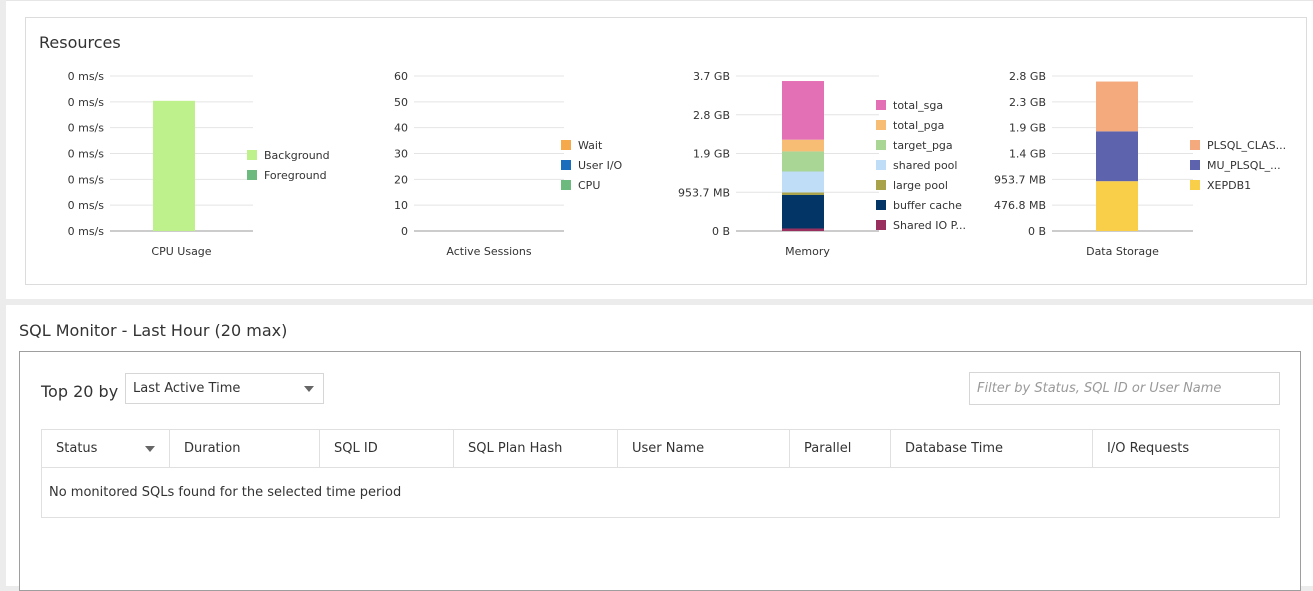  I want to click on legend-item: XEPDB1, so click(1238, 185).